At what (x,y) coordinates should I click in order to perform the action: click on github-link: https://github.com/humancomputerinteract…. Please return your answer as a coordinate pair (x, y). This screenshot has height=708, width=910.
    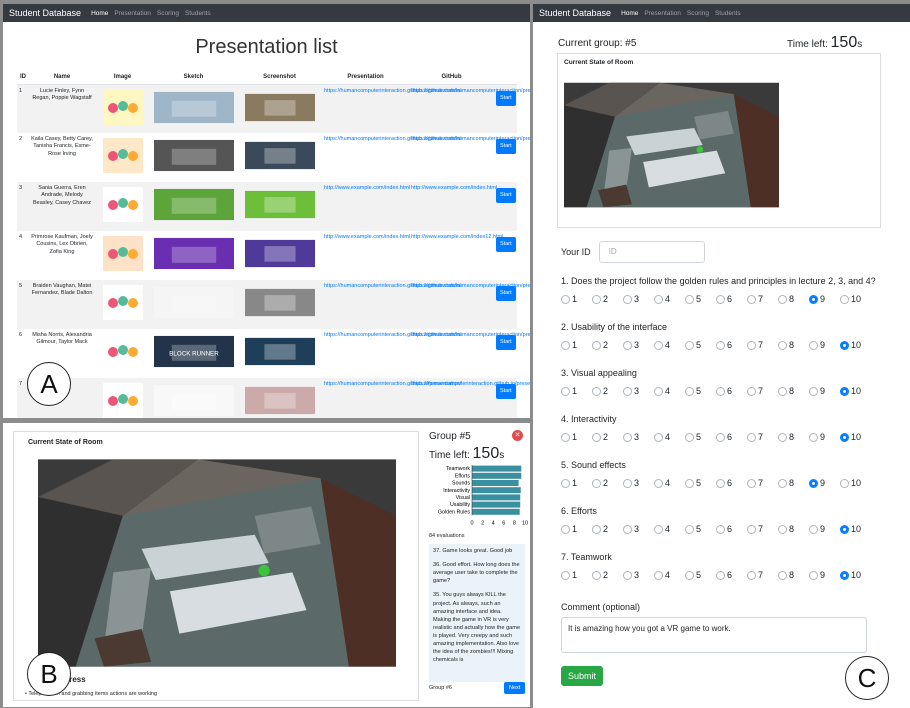
    Looking at the image, I should click on (469, 157).